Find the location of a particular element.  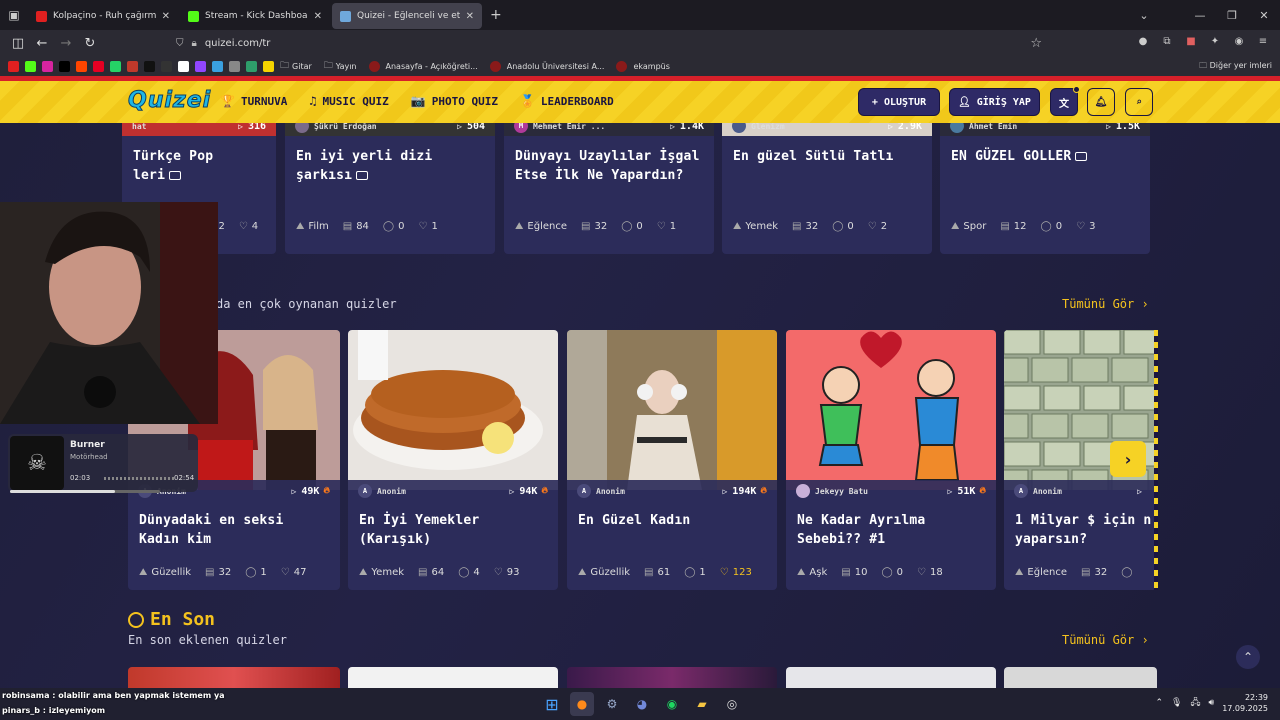

quiz-category: ⛰ Yemek is located at coordinates (381, 572).